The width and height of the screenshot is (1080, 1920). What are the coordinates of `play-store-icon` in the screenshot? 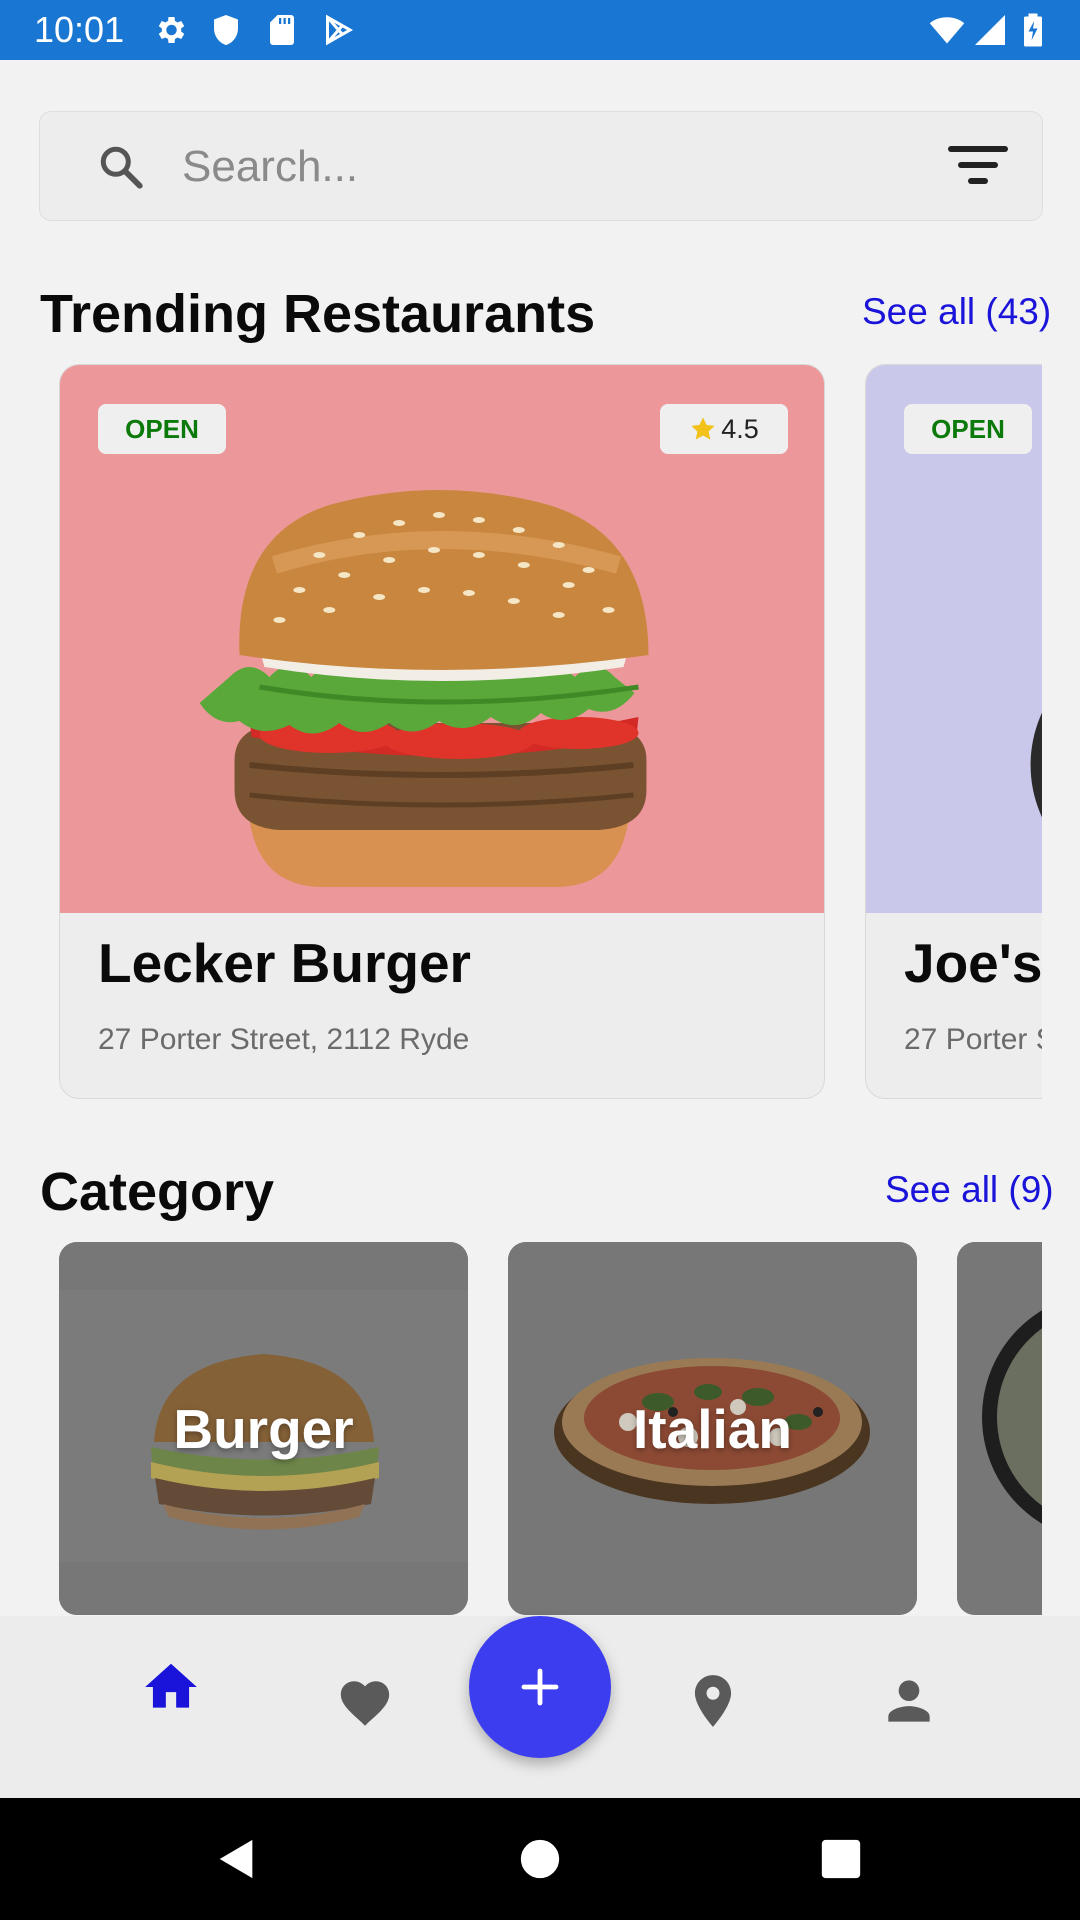 It's located at (338, 30).